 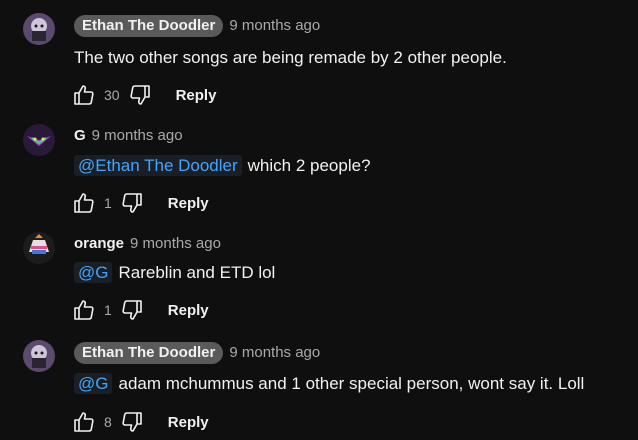 What do you see at coordinates (99, 244) in the screenshot?
I see `author-name: orange` at bounding box center [99, 244].